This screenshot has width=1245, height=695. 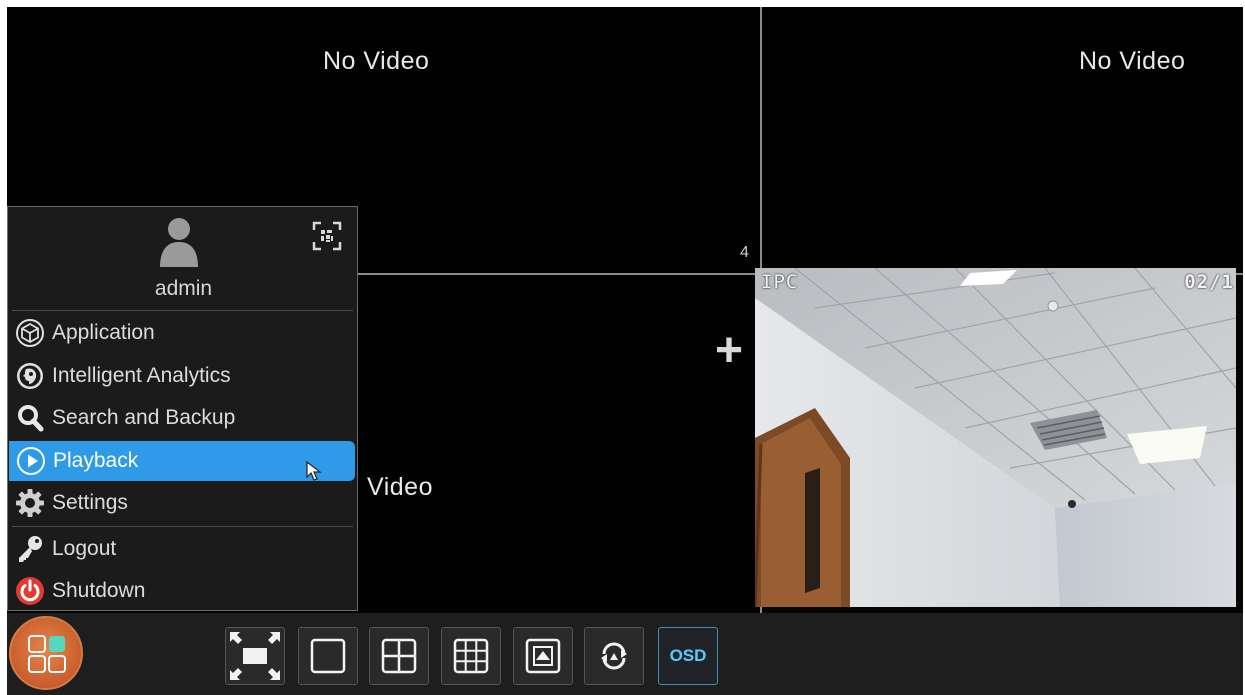 I want to click on search-icon, so click(x=30, y=418).